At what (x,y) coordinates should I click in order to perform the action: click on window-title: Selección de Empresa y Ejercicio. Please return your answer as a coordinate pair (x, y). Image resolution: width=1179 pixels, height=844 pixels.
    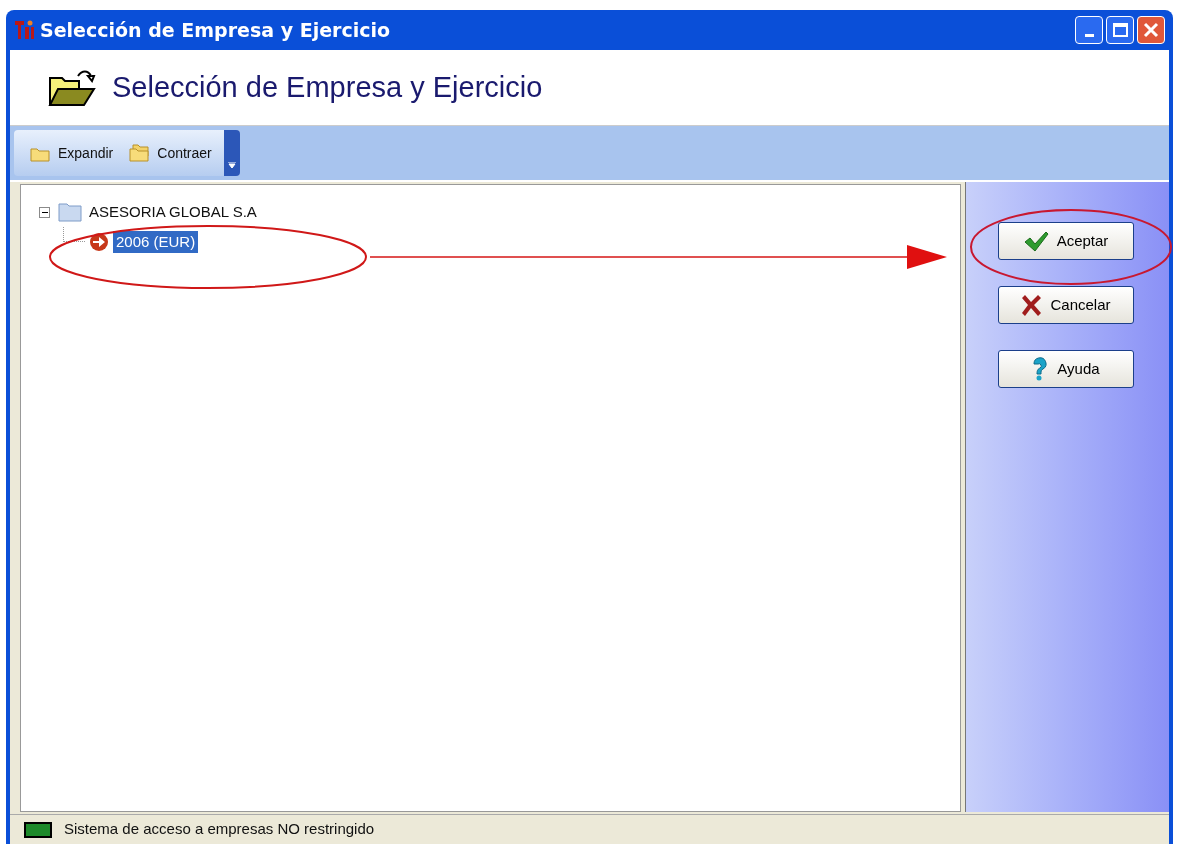
    Looking at the image, I should click on (215, 30).